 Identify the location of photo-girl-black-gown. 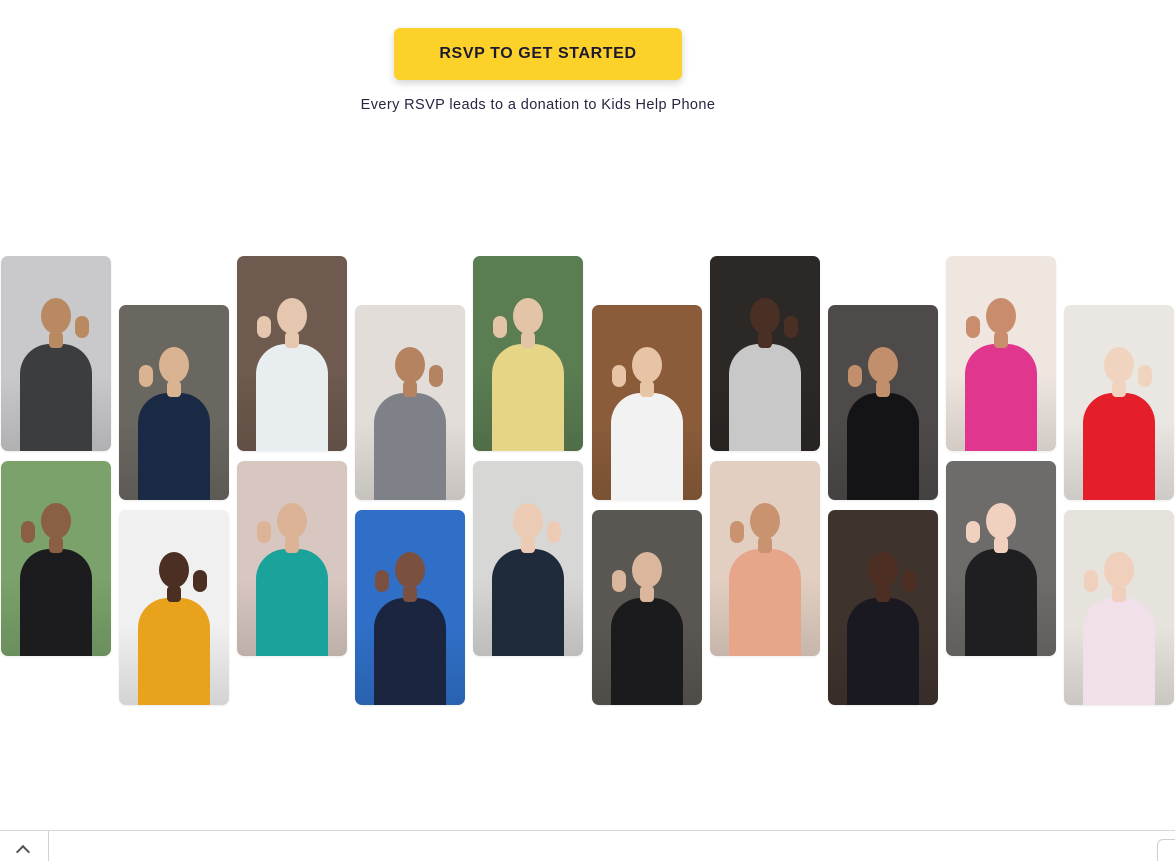
(56, 558).